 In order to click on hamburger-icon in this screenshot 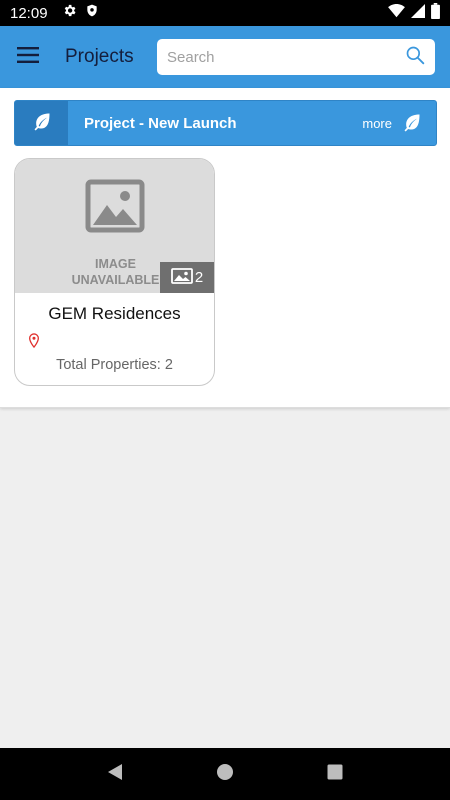, I will do `click(28, 57)`.